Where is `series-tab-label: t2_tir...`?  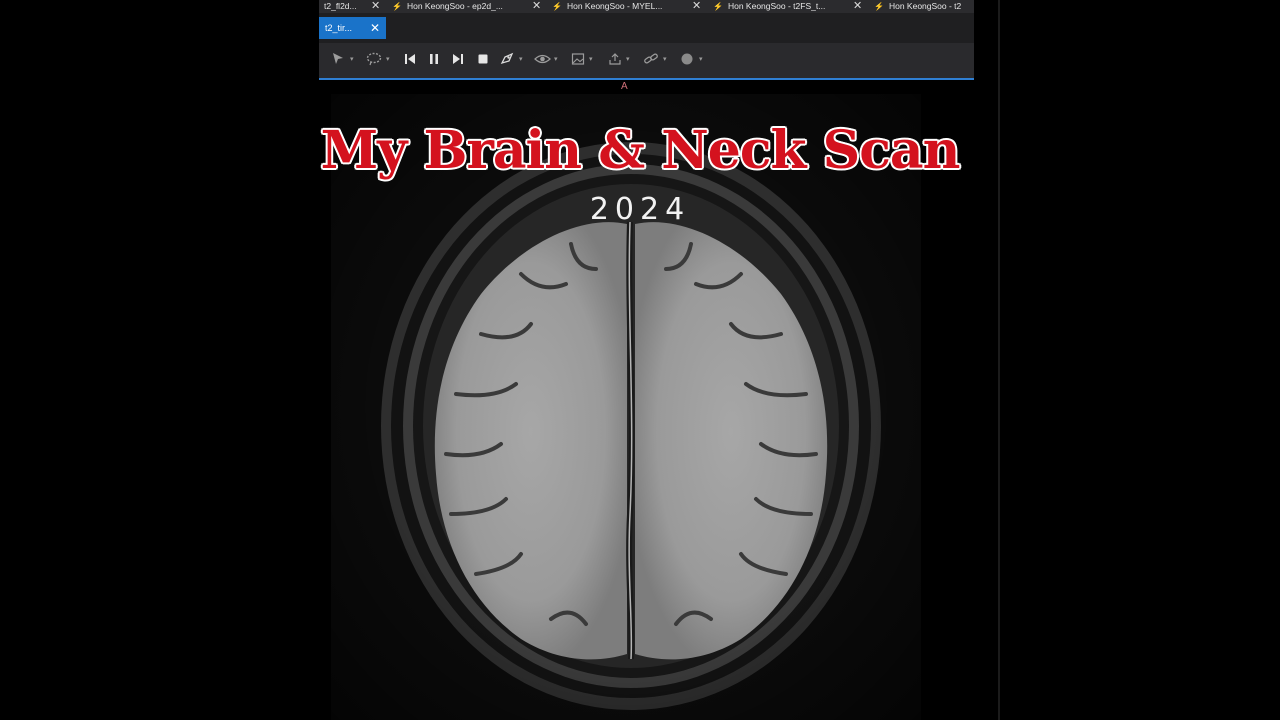 series-tab-label: t2_tir... is located at coordinates (339, 28).